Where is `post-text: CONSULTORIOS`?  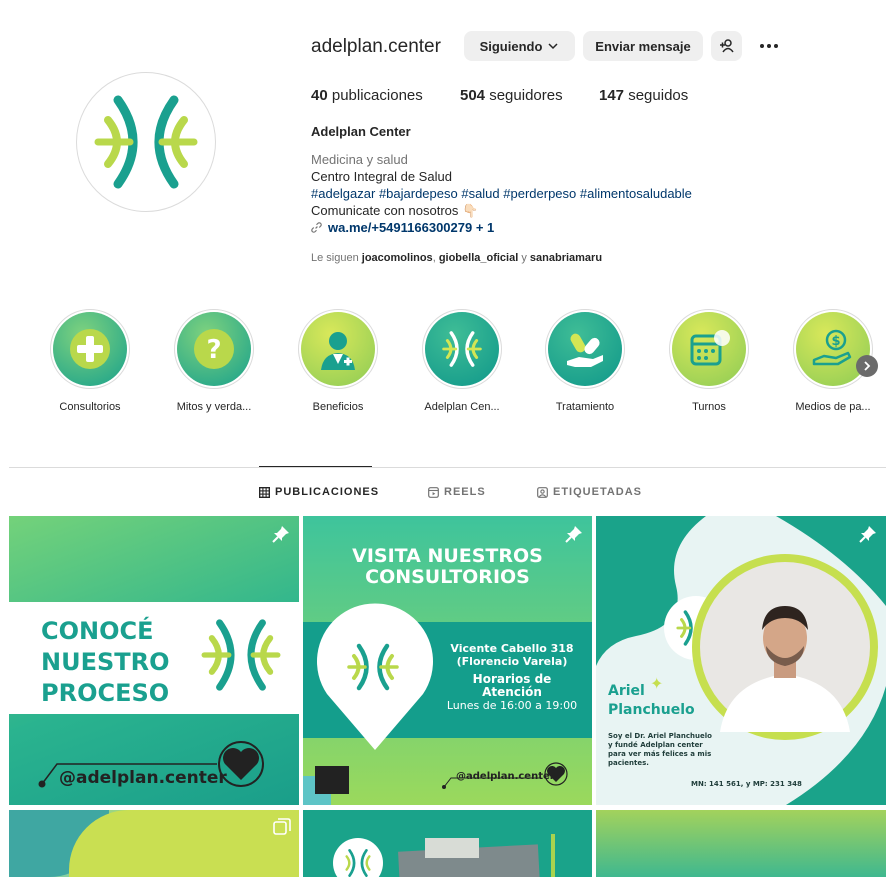 post-text: CONSULTORIOS is located at coordinates (447, 577).